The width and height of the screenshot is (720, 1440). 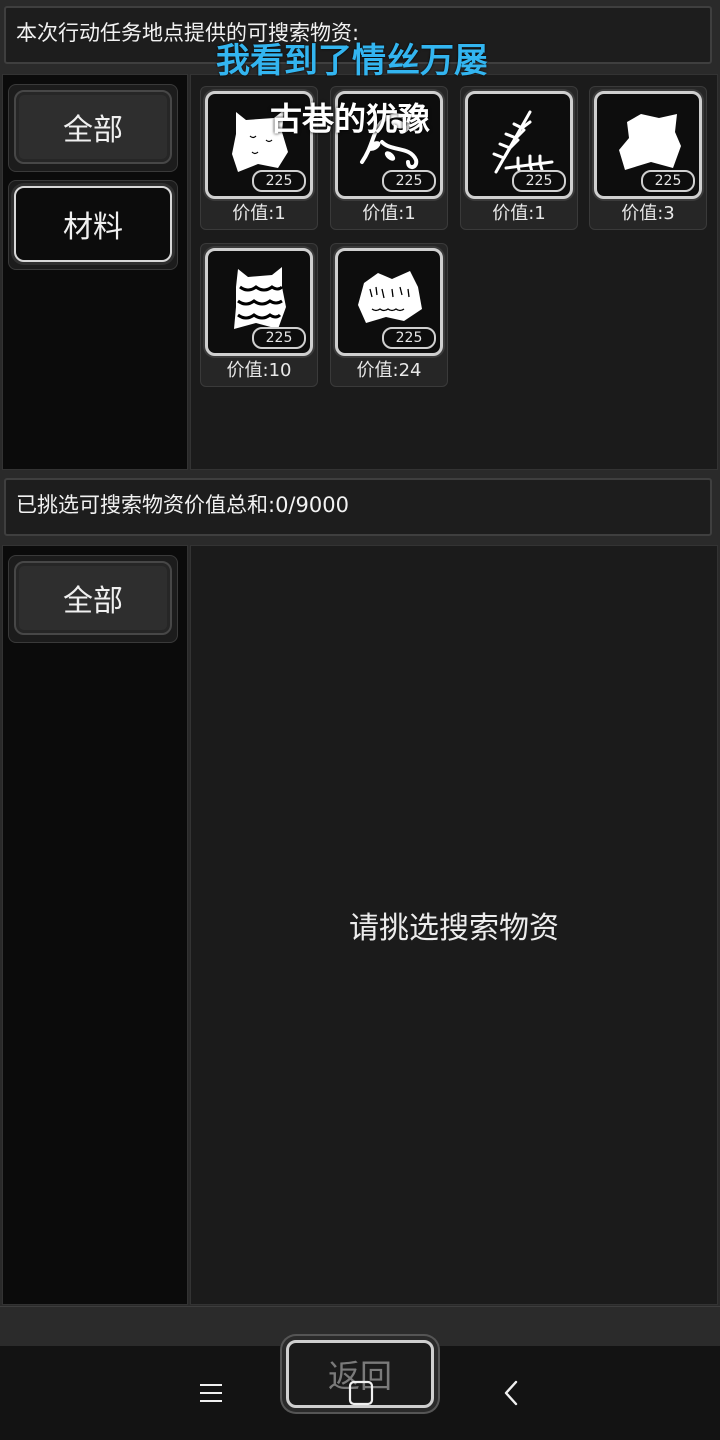 I want to click on menu-icon-glyph, so click(x=211, y=1393).